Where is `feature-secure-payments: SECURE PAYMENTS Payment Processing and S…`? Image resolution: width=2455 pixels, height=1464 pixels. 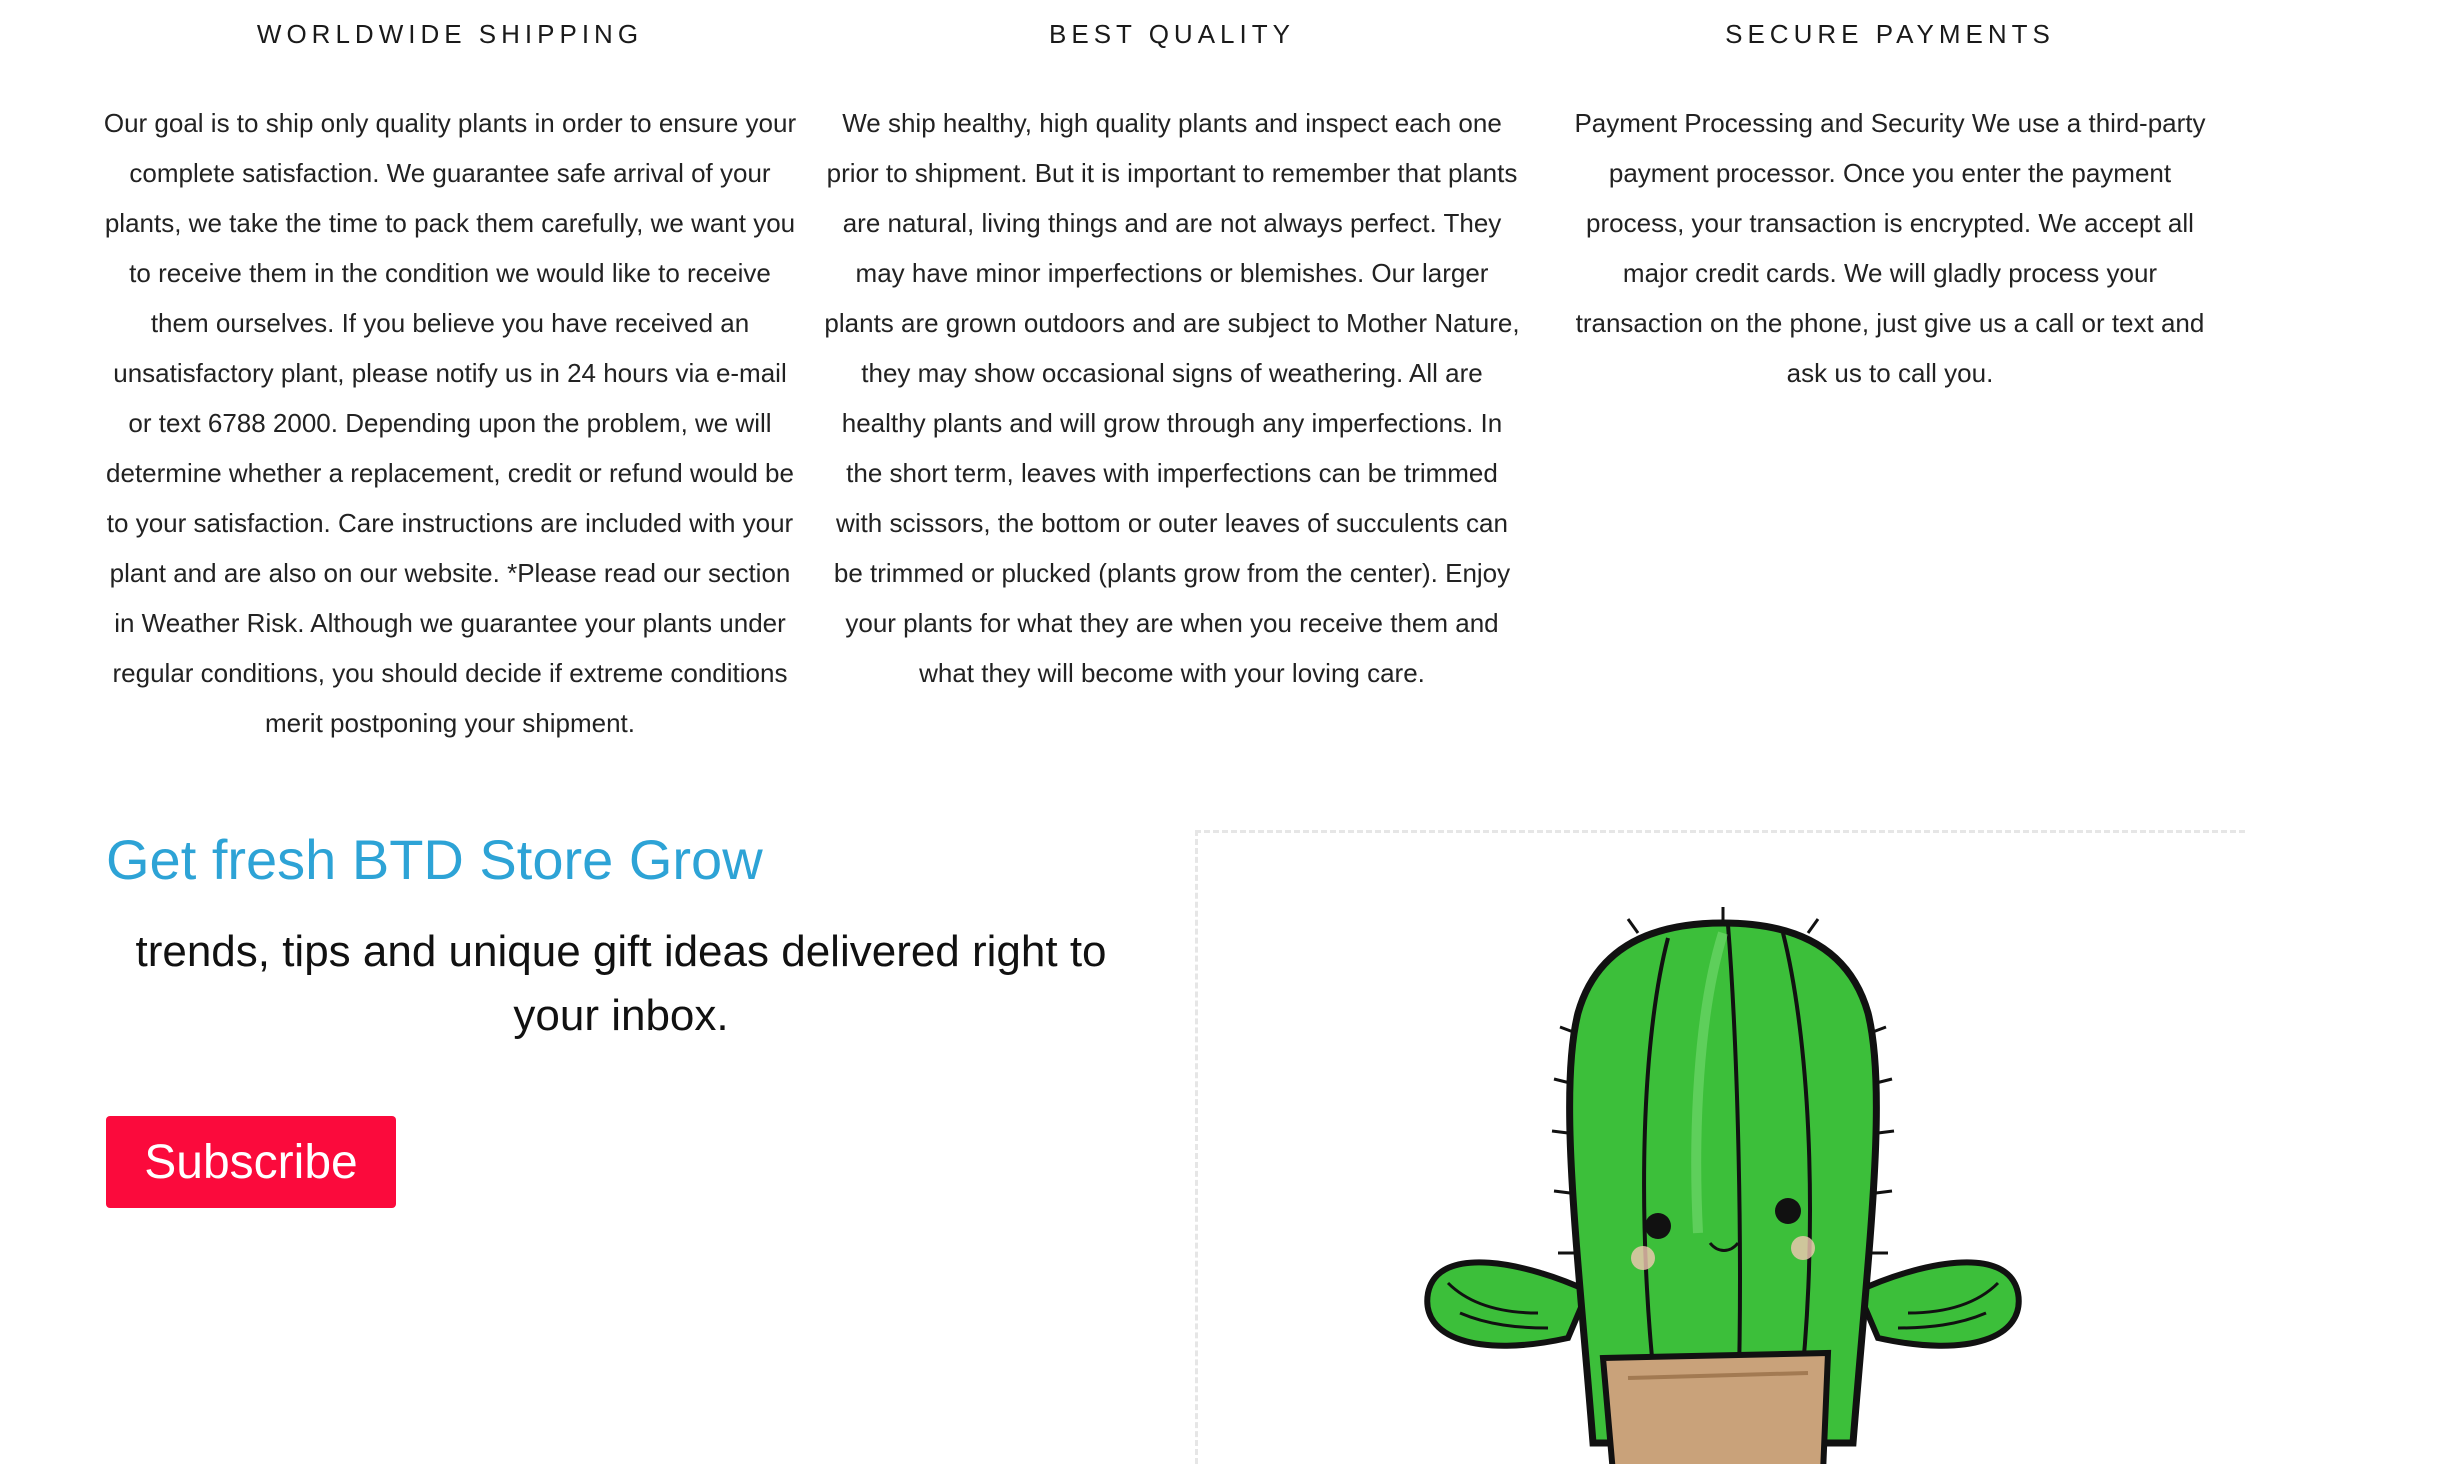 feature-secure-payments: SECURE PAYMENTS Payment Processing and S… is located at coordinates (1890, 199).